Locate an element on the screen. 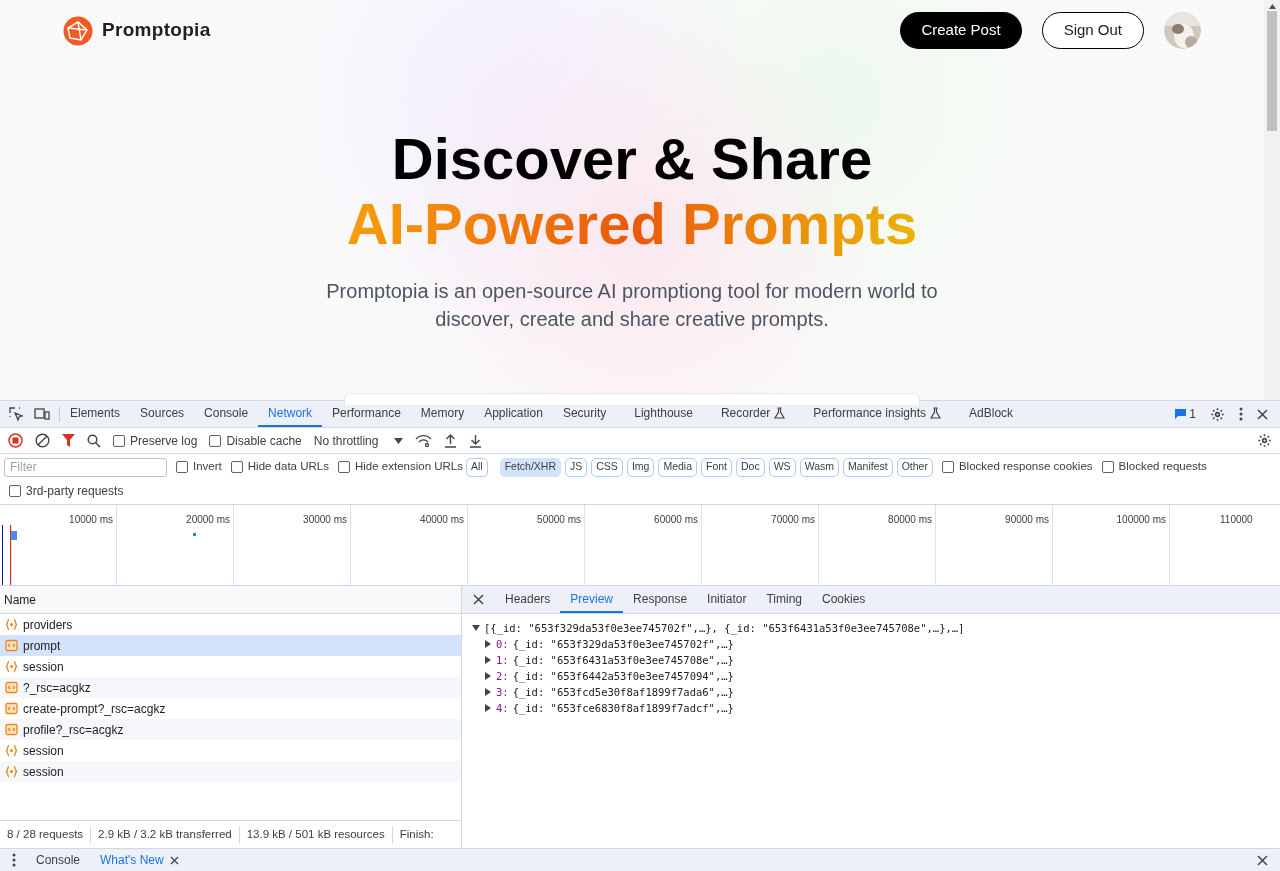 The height and width of the screenshot is (871, 1280). devtools-tab: Sources is located at coordinates (162, 414).